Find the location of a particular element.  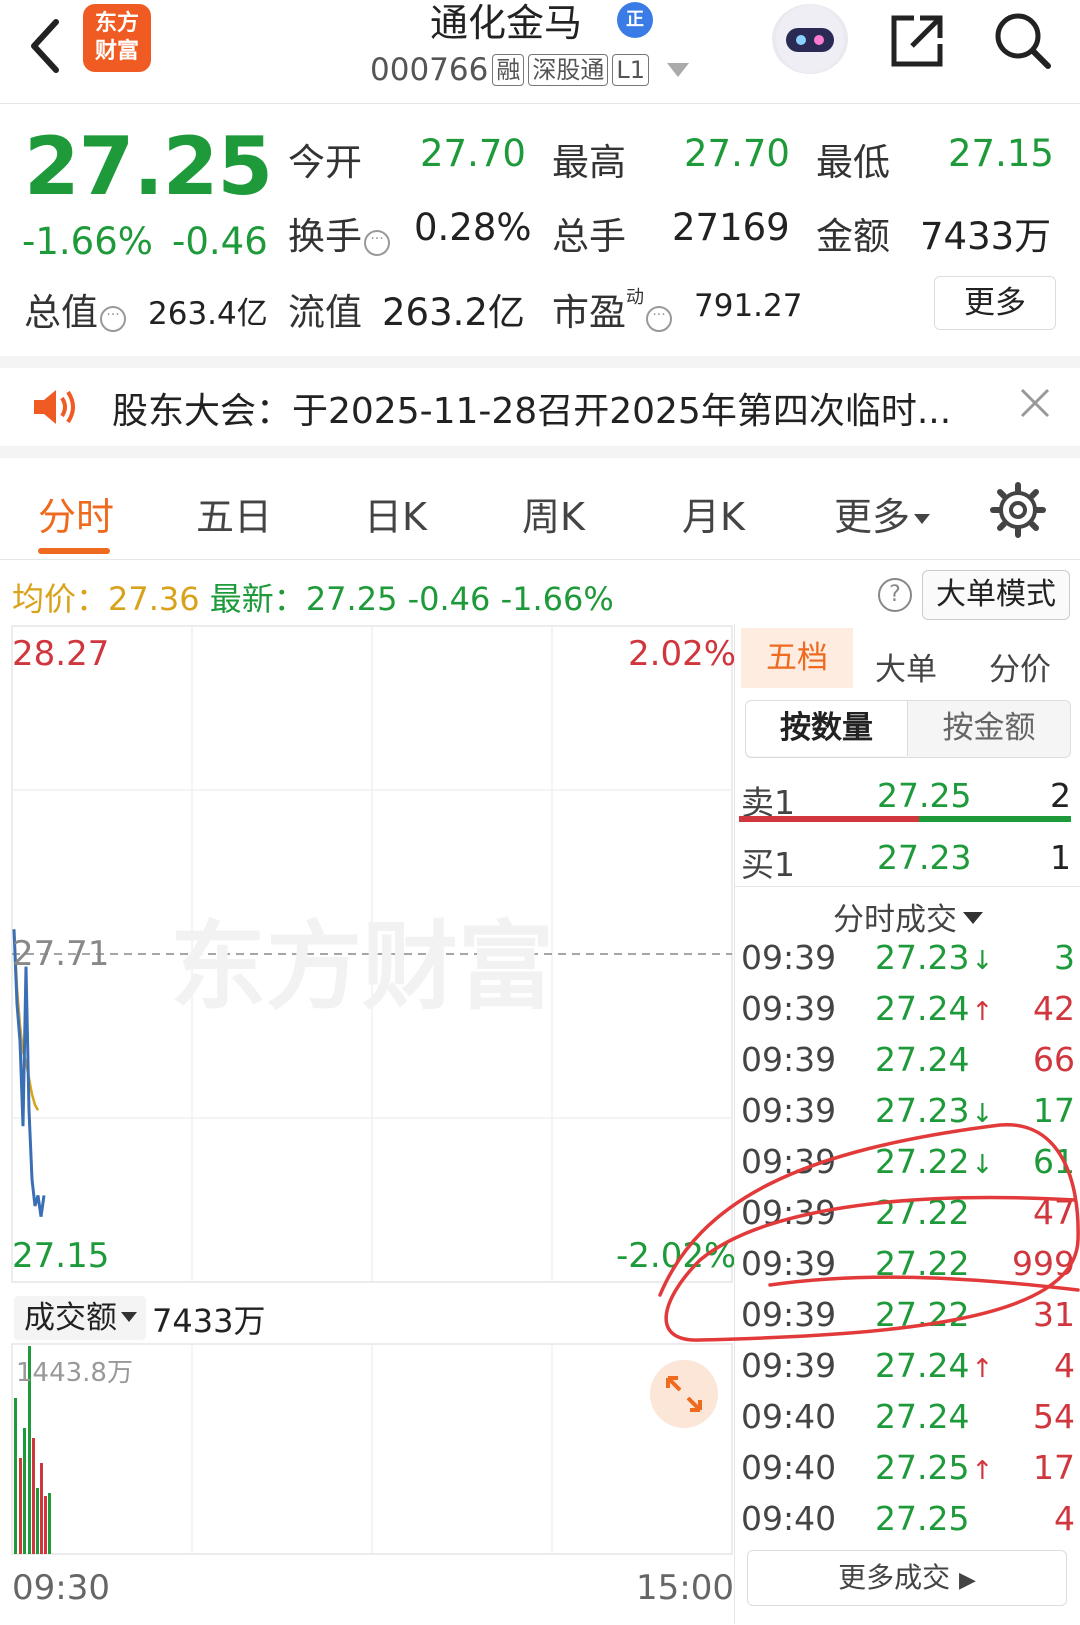

ask-price: 27.25 is located at coordinates (924, 795).